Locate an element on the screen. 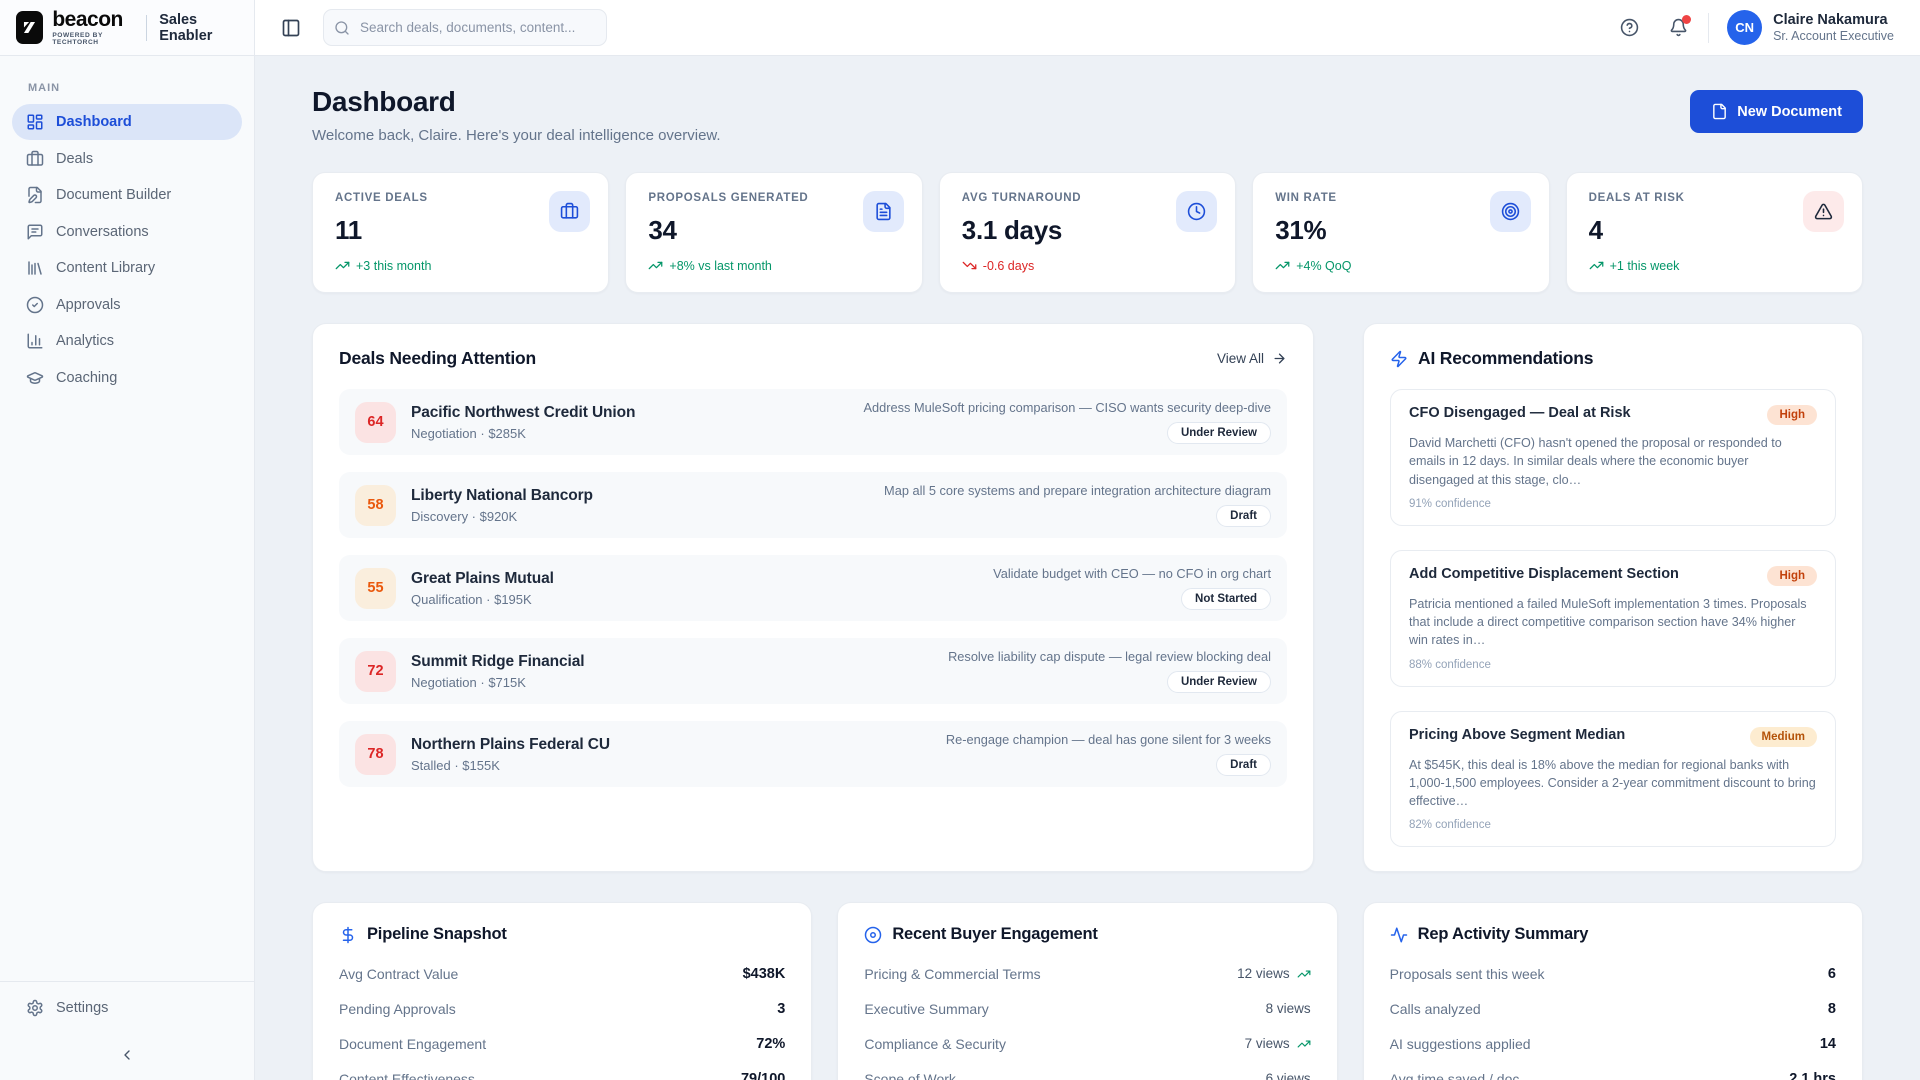 This screenshot has width=1920, height=1080. bell-icon is located at coordinates (1680, 26).